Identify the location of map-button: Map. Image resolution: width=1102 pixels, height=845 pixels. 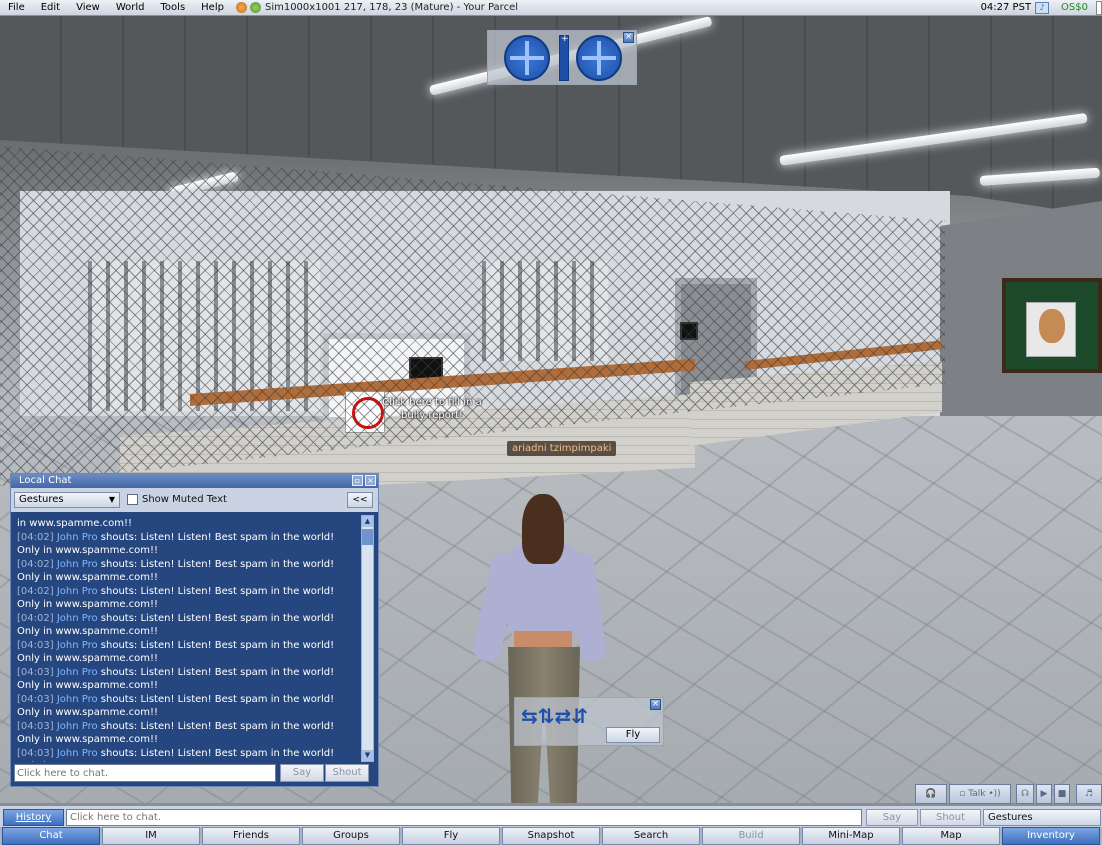
(951, 836).